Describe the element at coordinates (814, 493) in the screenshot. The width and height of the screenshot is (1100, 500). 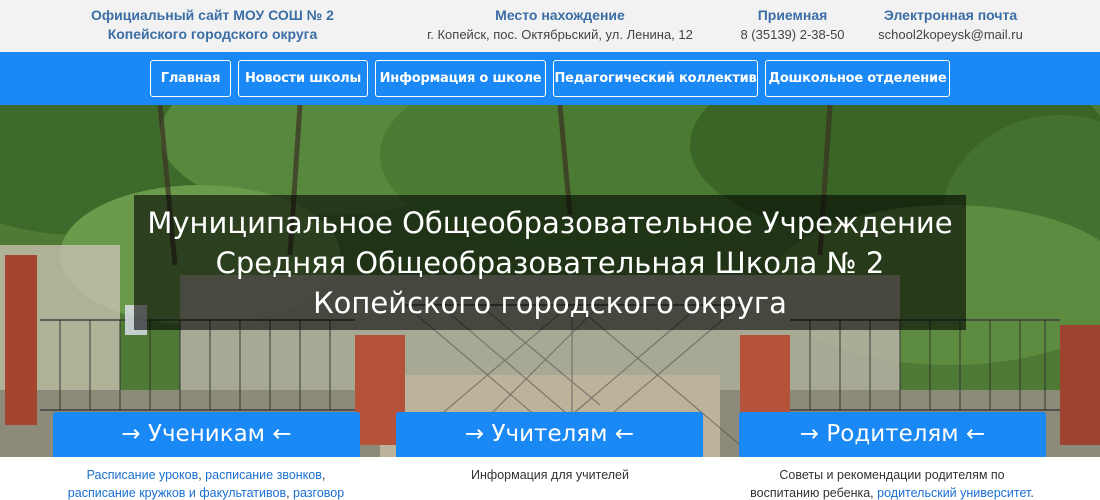
I see `parents-desc-line2: воспитанию ребенка,` at that location.